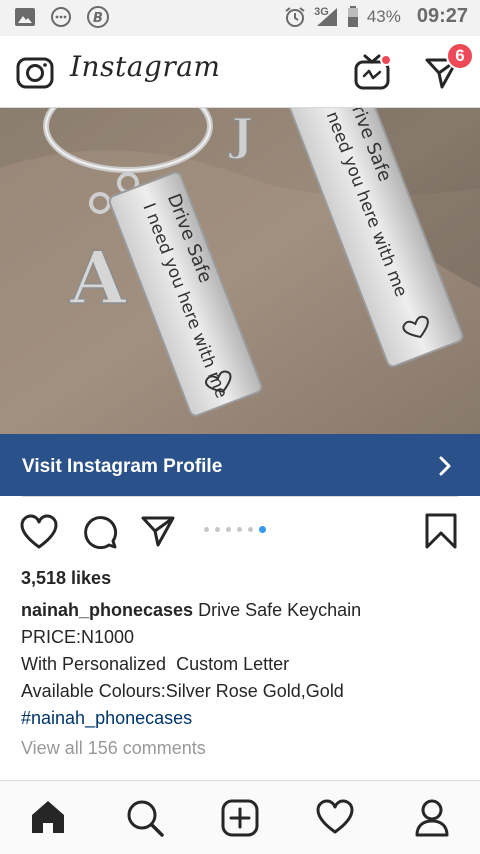 Image resolution: width=480 pixels, height=854 pixels. I want to click on bottom-navigation, so click(240, 817).